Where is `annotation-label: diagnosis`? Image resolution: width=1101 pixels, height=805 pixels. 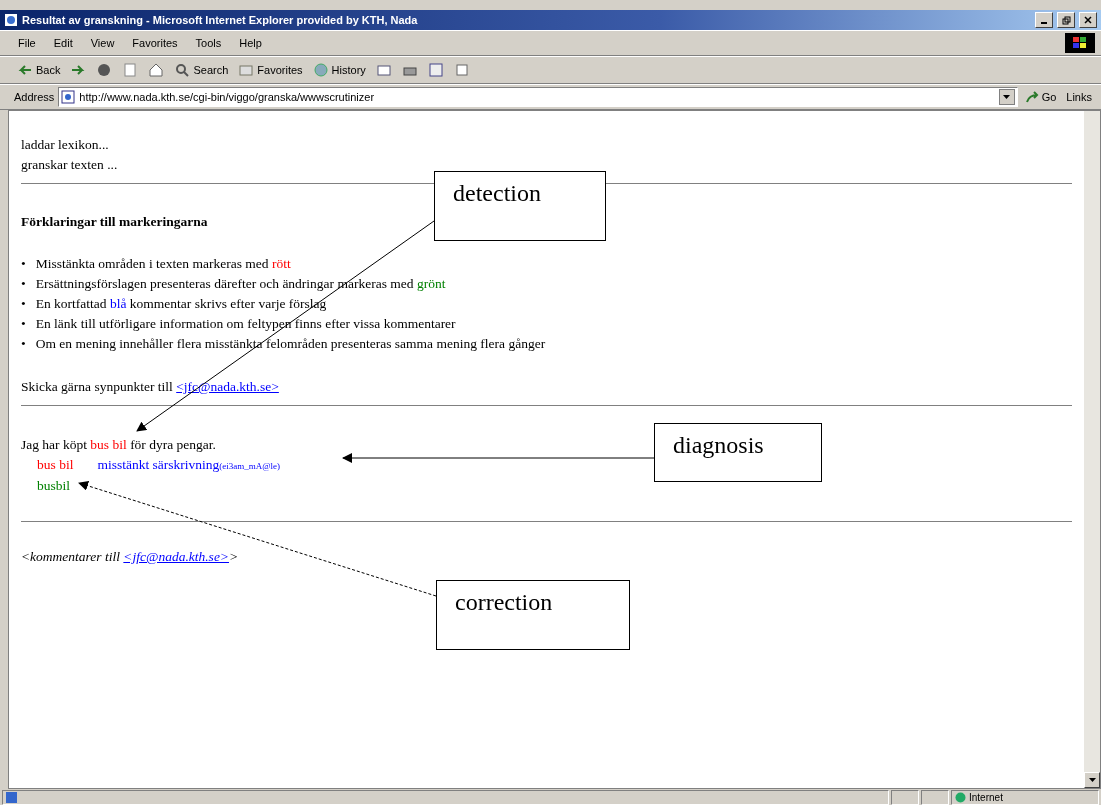 annotation-label: diagnosis is located at coordinates (738, 452).